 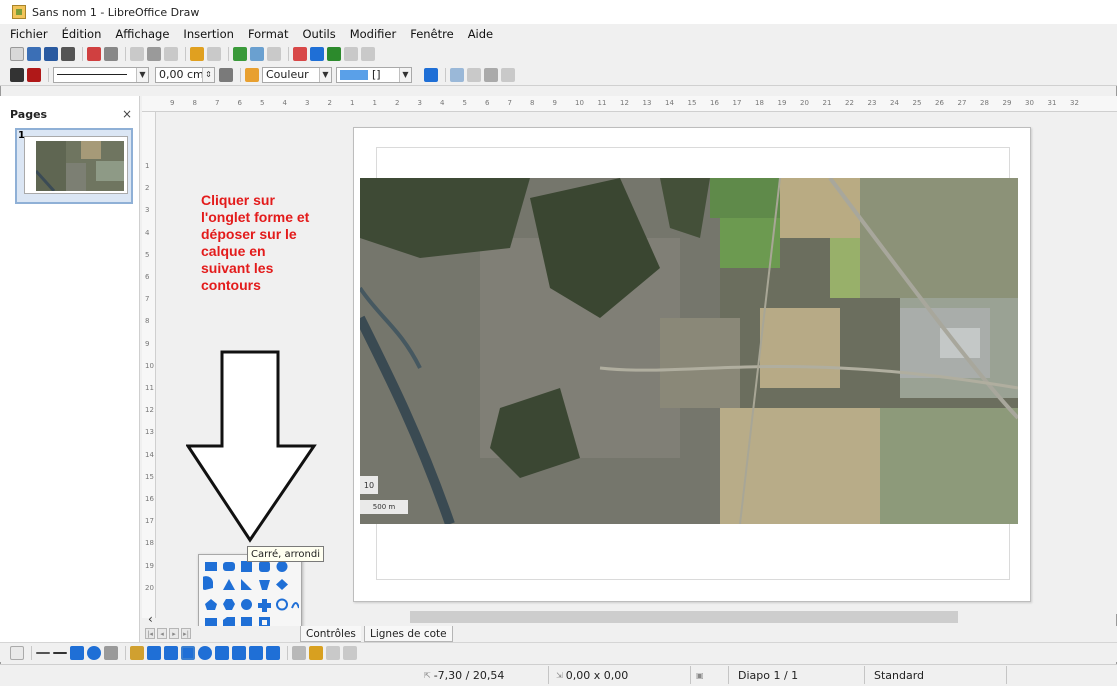 What do you see at coordinates (68, 54) in the screenshot?
I see `save-as-icon` at bounding box center [68, 54].